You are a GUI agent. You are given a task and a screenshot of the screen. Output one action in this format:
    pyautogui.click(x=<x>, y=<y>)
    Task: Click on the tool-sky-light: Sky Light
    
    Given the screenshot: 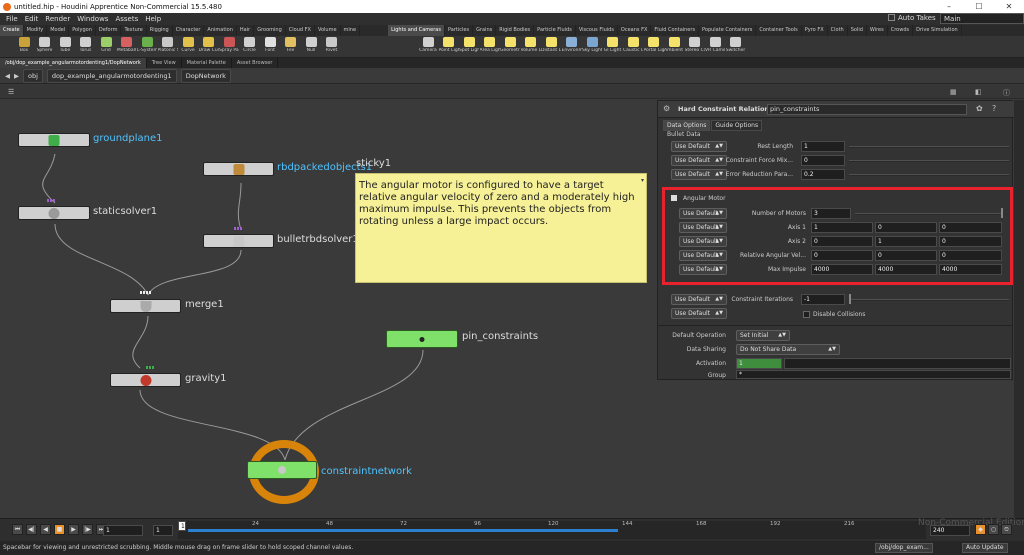 What is the action you would take?
    pyautogui.click(x=592, y=47)
    